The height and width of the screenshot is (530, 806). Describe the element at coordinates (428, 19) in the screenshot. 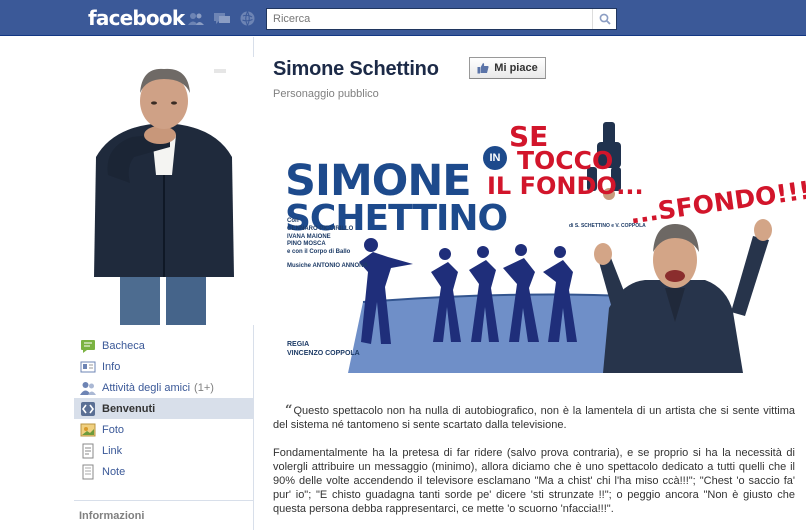

I see `search-input` at that location.